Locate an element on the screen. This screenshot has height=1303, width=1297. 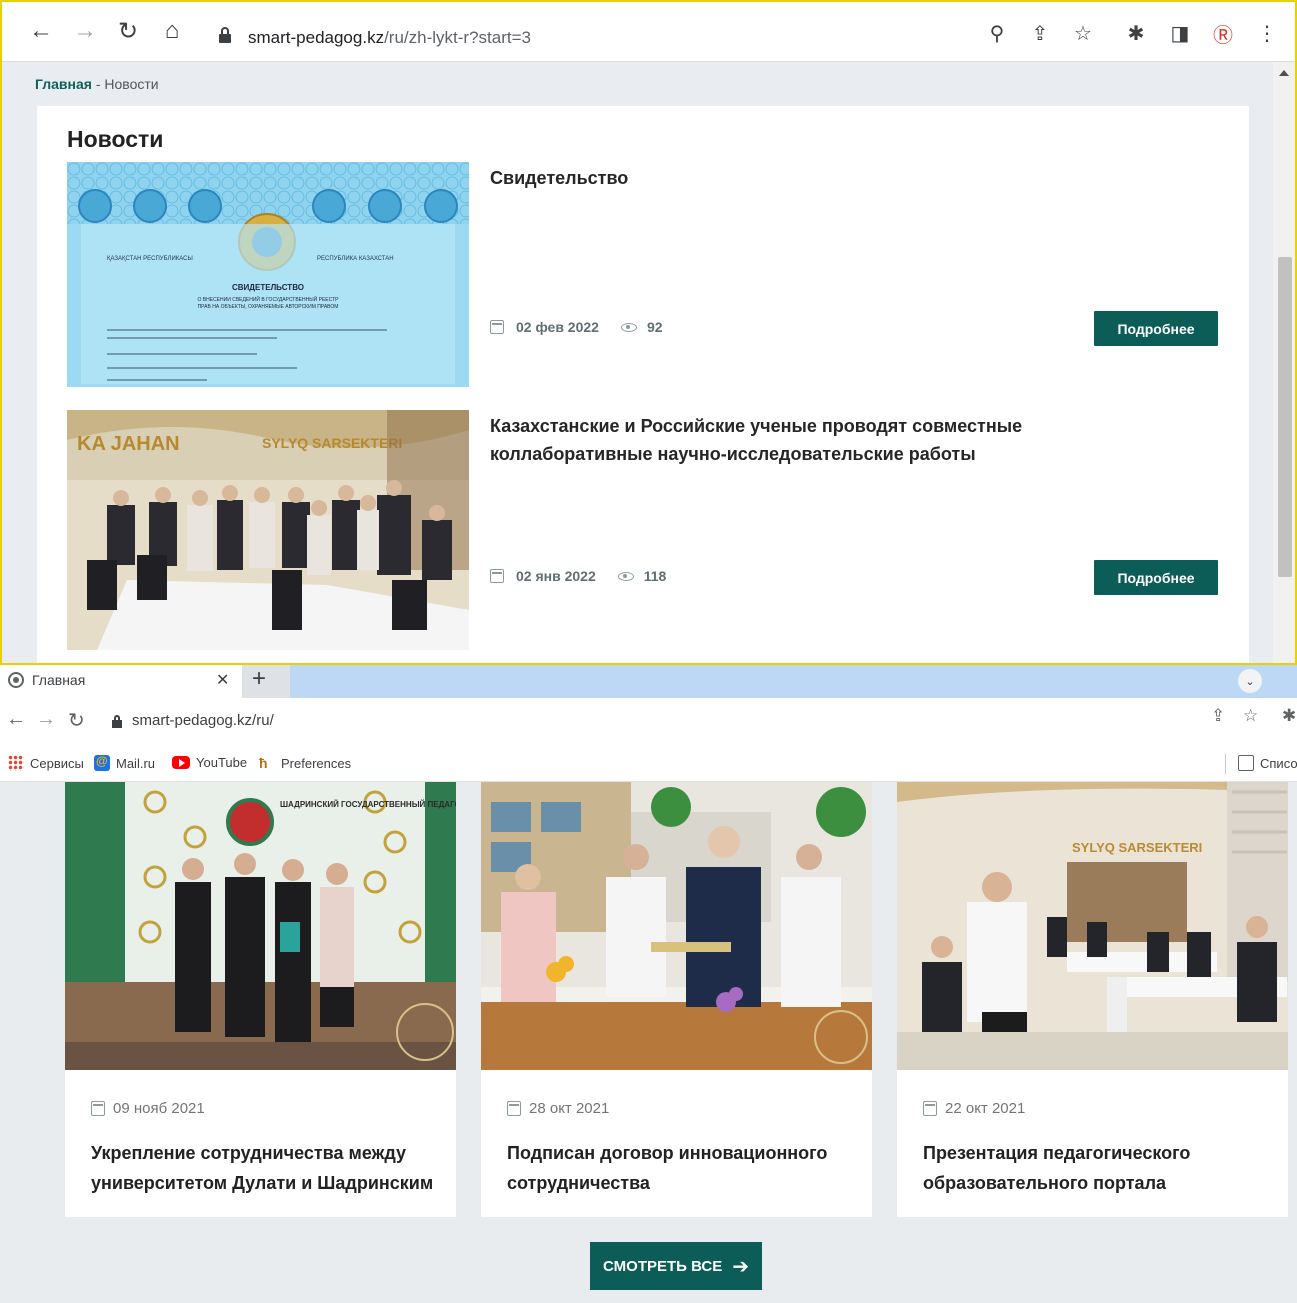
news-meta: 02 янв 2022 118 is located at coordinates (578, 576).